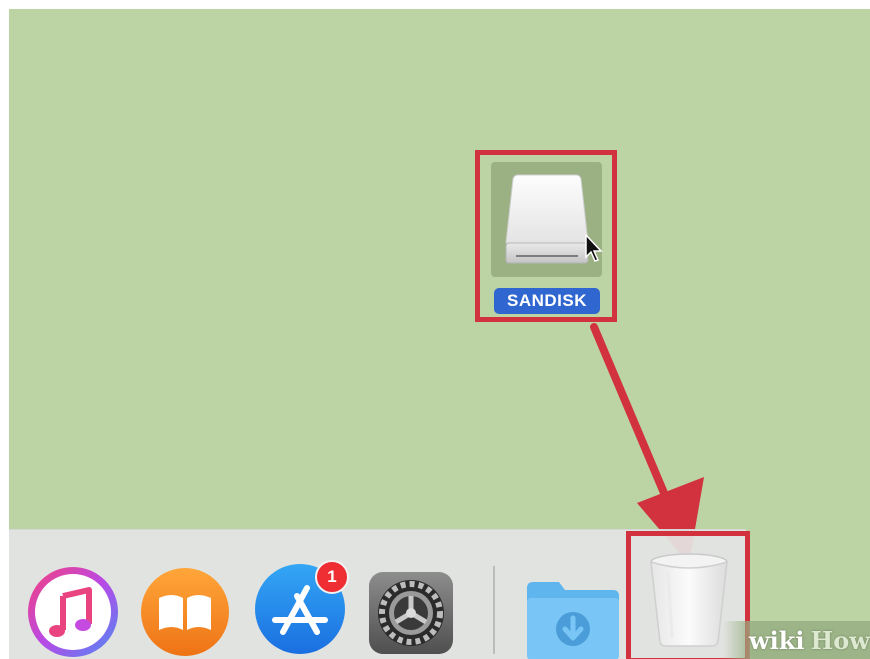  I want to click on dock-divider, so click(494, 610).